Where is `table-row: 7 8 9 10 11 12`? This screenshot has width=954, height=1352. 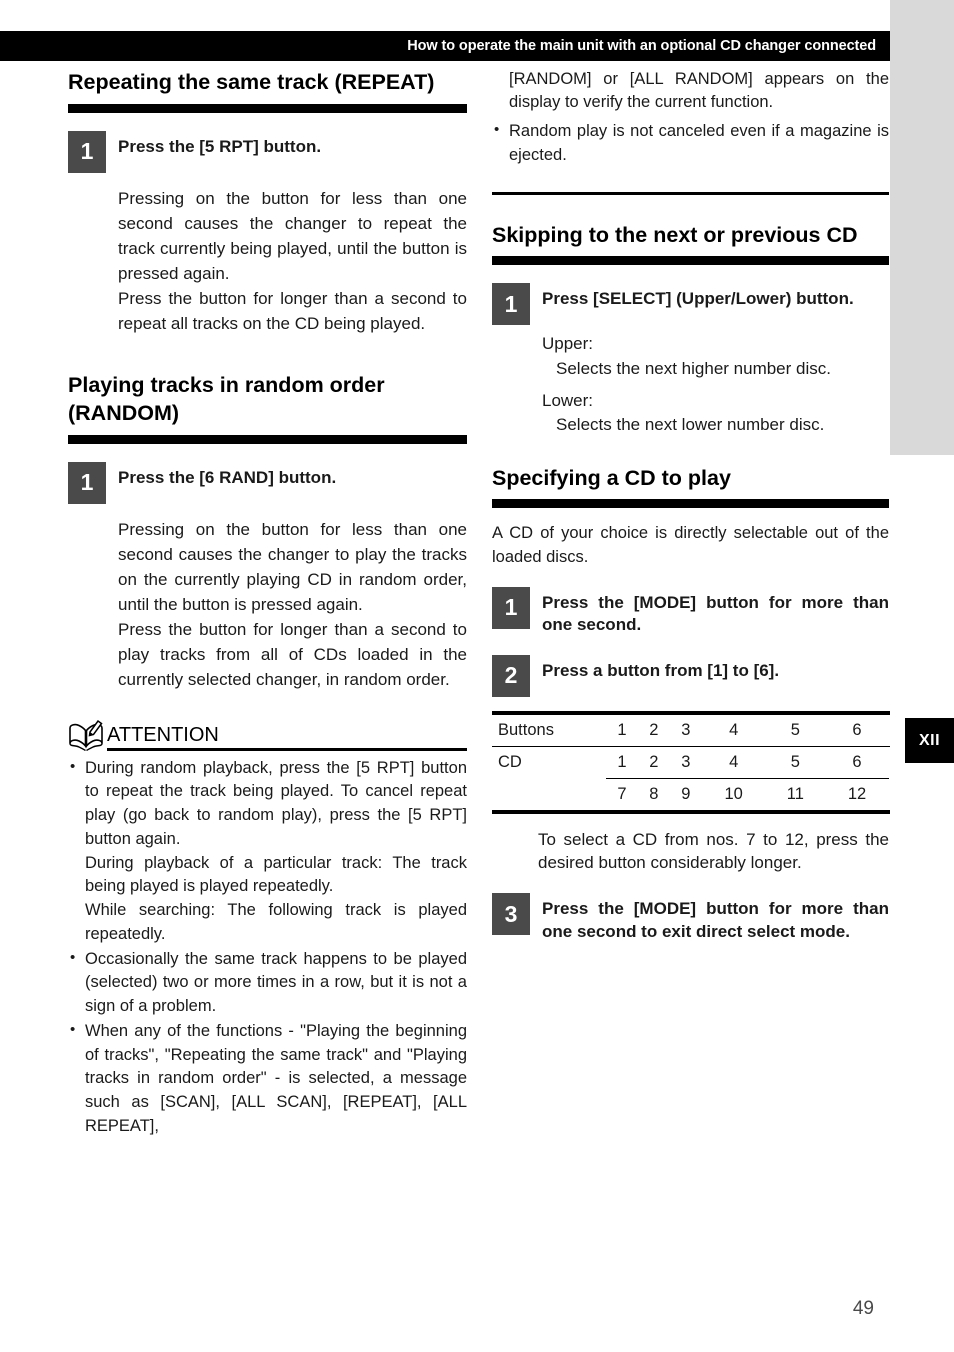 table-row: 7 8 9 10 11 12 is located at coordinates (690, 795).